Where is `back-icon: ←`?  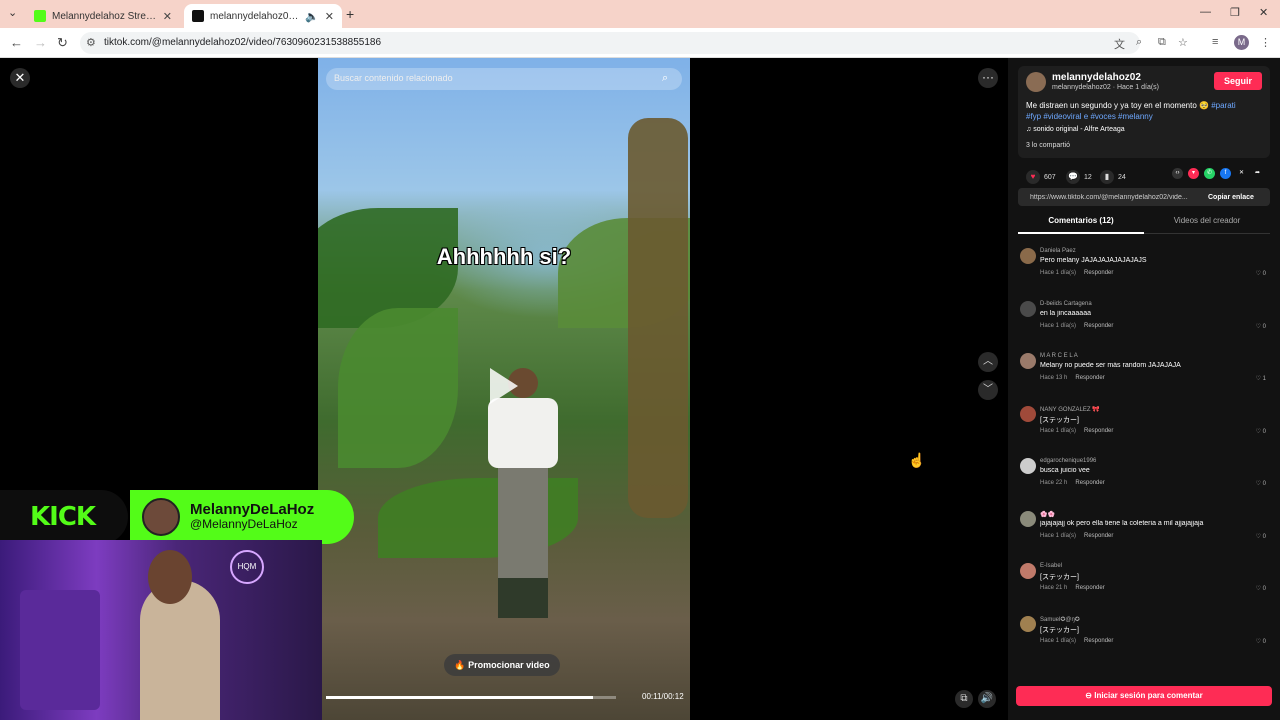 back-icon: ← is located at coordinates (16, 42).